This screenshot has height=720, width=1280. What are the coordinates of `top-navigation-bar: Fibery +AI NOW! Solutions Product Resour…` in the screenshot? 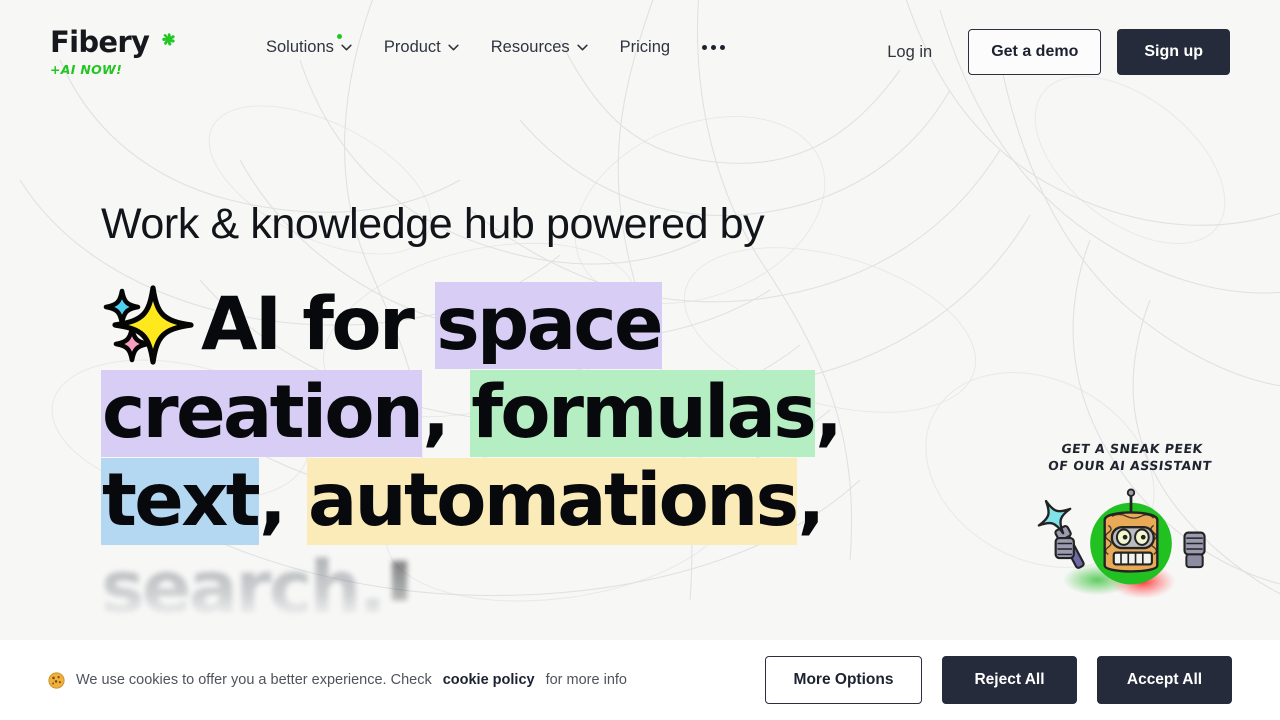 It's located at (640, 53).